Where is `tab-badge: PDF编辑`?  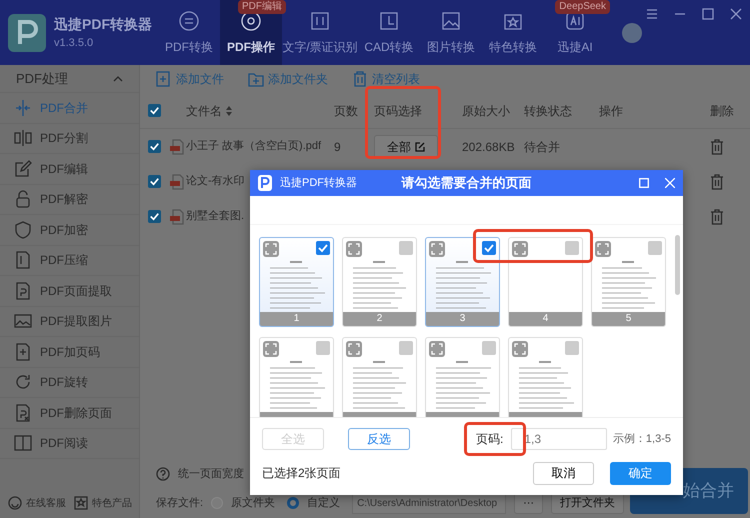
tab-badge: PDF编辑 is located at coordinates (262, 7).